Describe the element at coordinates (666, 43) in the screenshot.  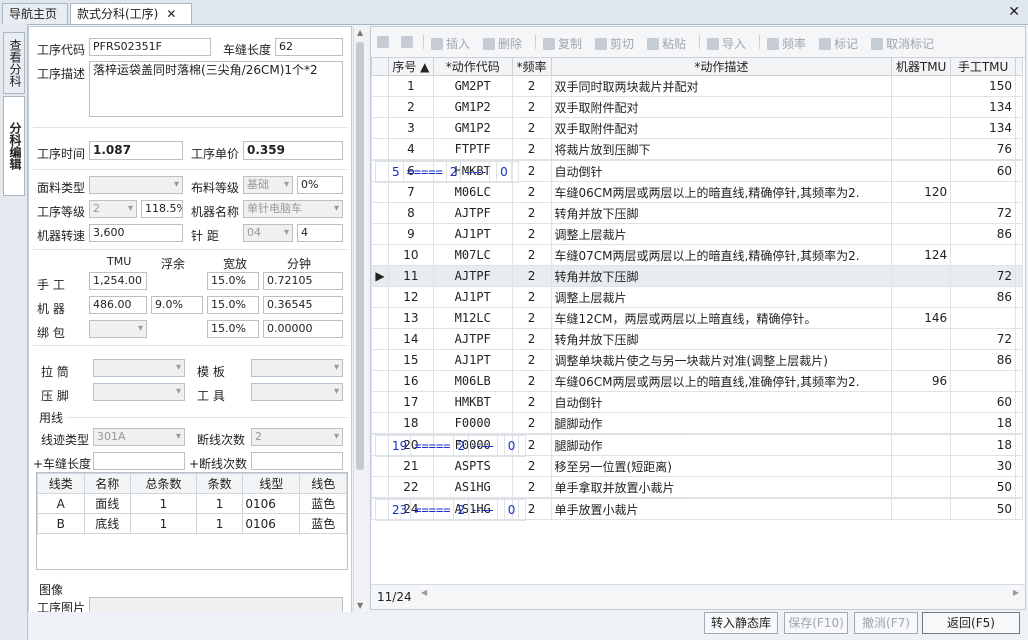
I see `paste-button: 粘贴` at that location.